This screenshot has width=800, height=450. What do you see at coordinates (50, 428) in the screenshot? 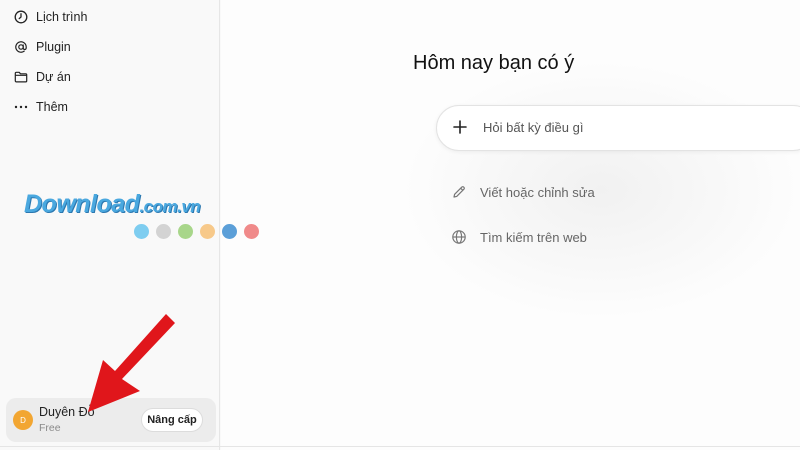
I see `user-plan: Free` at bounding box center [50, 428].